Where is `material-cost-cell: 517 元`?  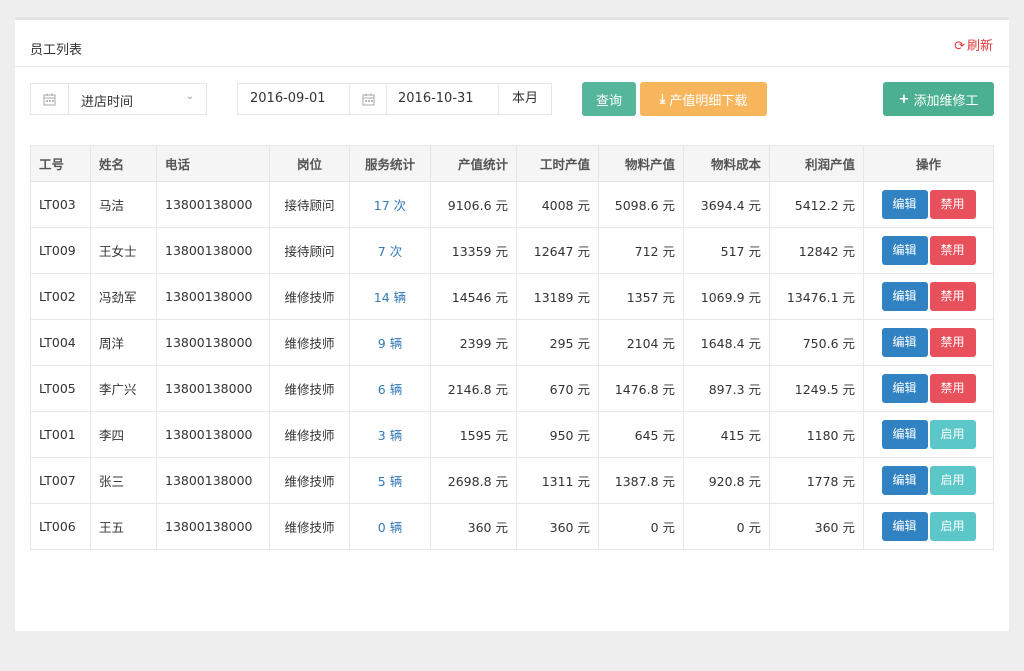 material-cost-cell: 517 元 is located at coordinates (726, 250).